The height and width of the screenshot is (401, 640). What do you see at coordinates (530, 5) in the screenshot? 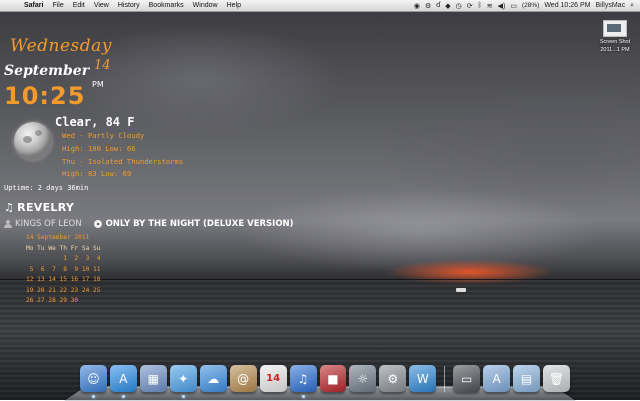
I see `battery-percent: (28%)` at bounding box center [530, 5].